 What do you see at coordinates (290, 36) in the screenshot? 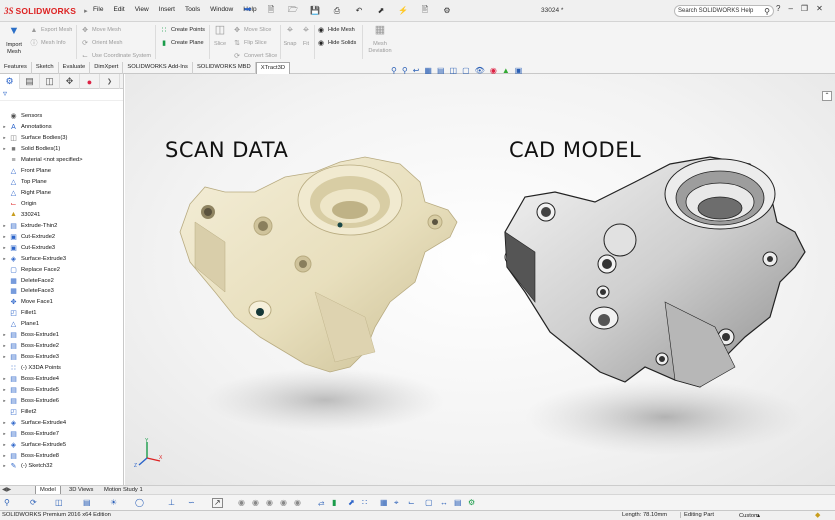
I see `snap-button: ⌖ Snap` at bounding box center [290, 36].